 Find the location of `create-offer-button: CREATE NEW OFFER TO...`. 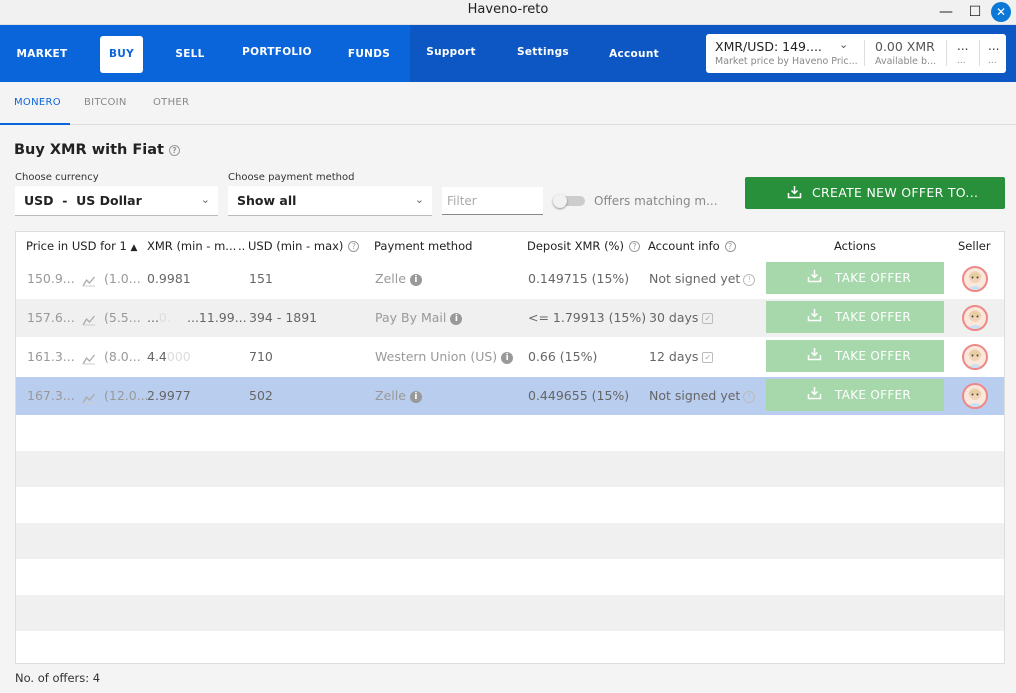

create-offer-button: CREATE NEW OFFER TO... is located at coordinates (875, 193).